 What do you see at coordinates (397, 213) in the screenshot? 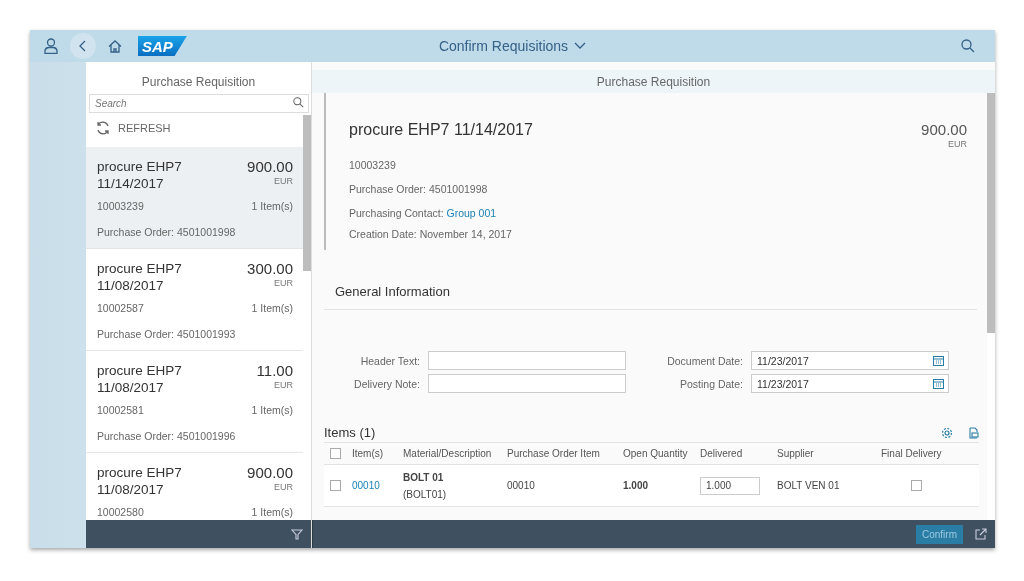
I see `attribute-label: Purchasing Contact:` at bounding box center [397, 213].